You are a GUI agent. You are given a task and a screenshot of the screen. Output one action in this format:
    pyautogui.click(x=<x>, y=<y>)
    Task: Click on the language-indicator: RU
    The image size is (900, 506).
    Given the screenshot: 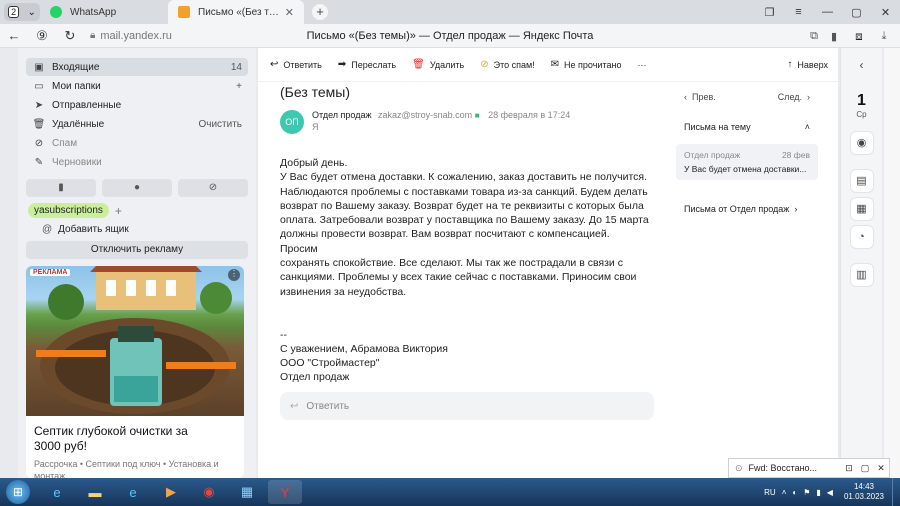 What is the action you would take?
    pyautogui.click(x=770, y=492)
    